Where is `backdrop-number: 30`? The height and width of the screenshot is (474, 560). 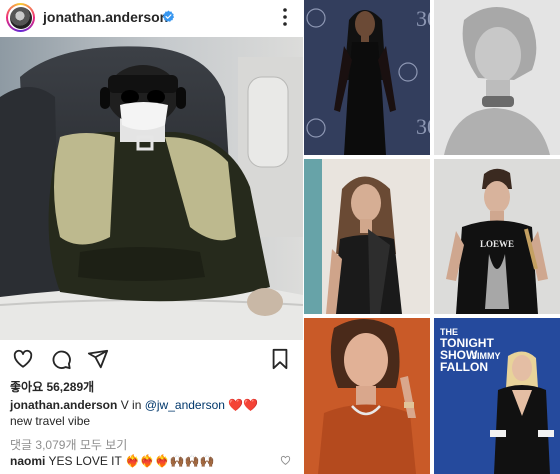
backdrop-number: 30 is located at coordinates (423, 18).